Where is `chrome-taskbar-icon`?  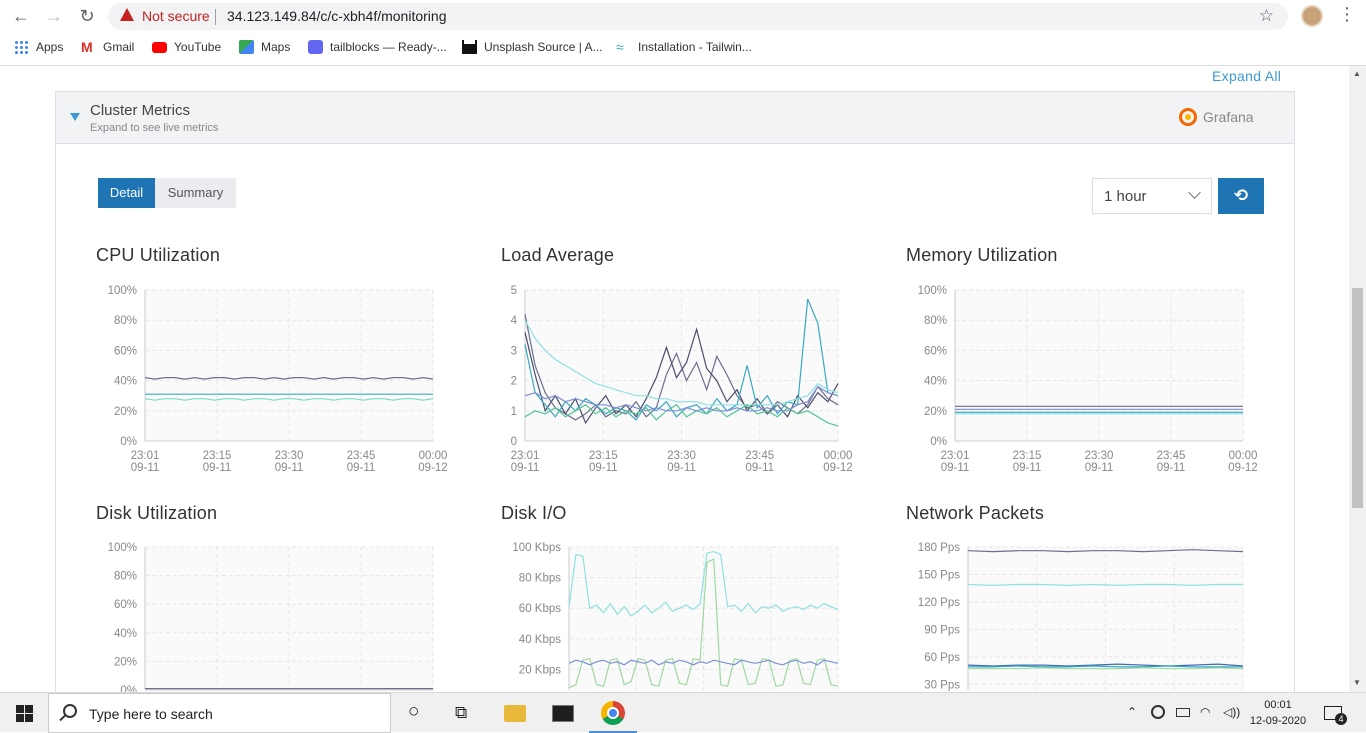 chrome-taskbar-icon is located at coordinates (613, 713).